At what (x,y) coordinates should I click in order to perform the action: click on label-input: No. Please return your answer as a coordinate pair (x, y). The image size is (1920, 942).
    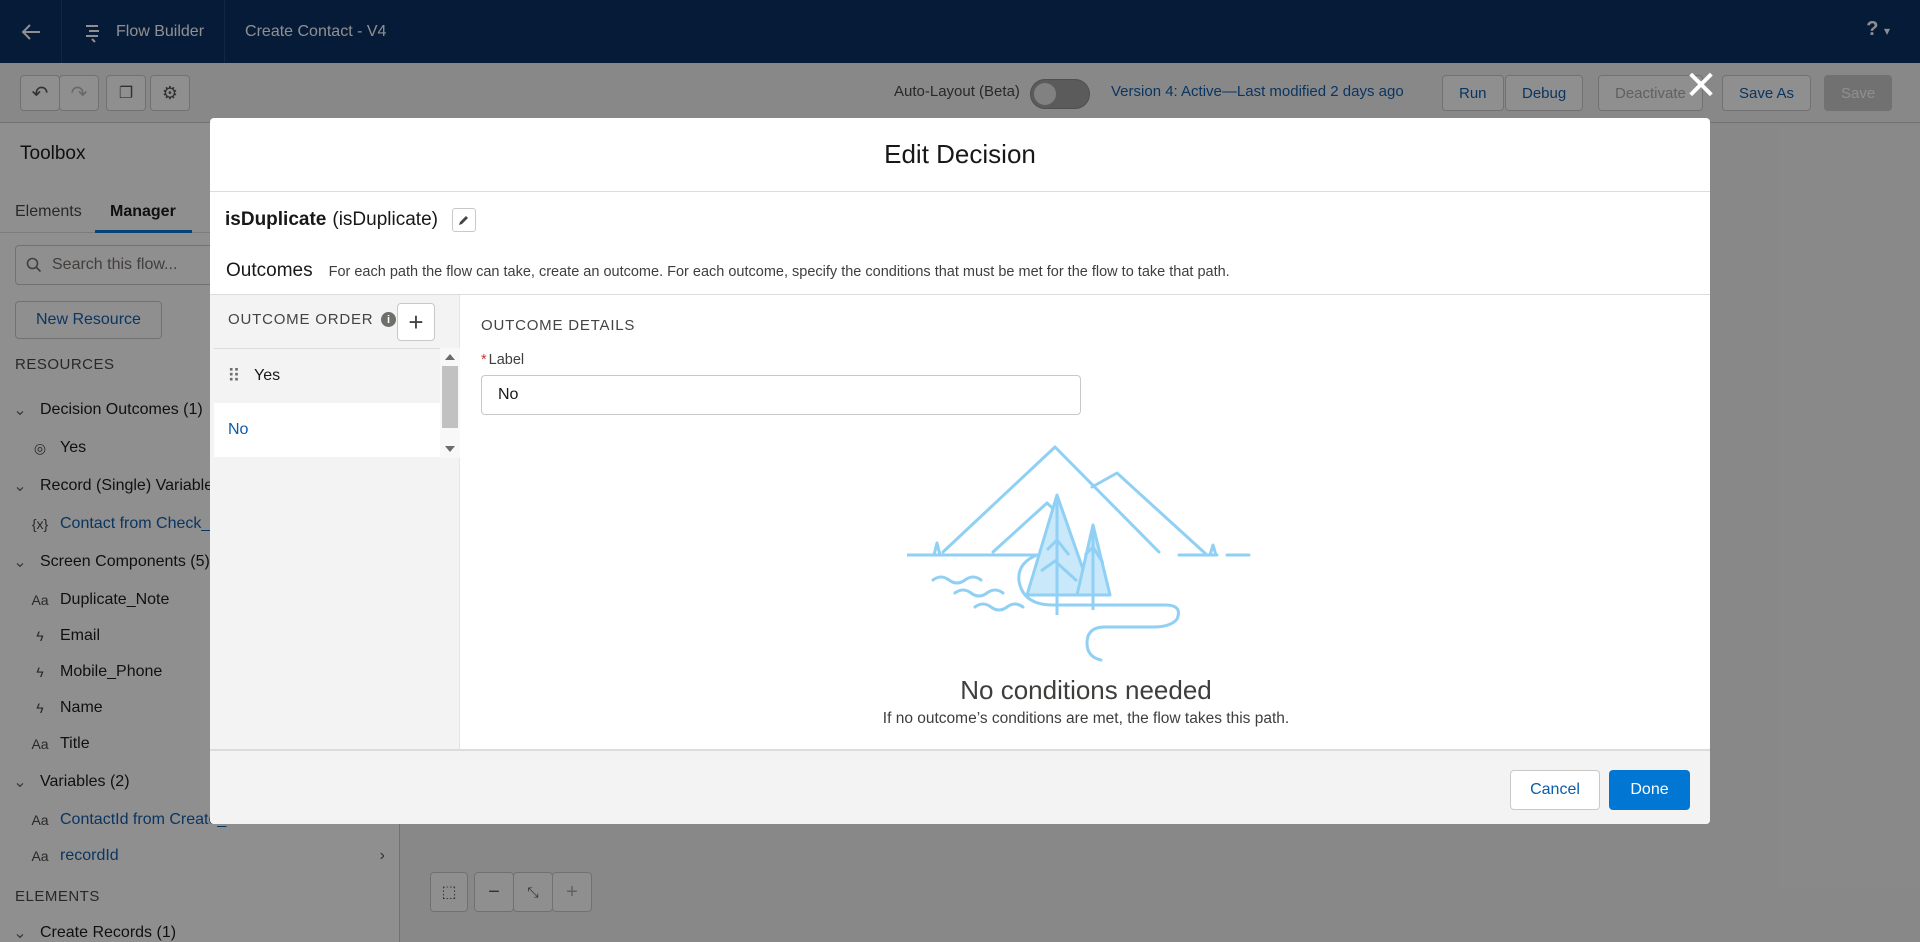
    Looking at the image, I should click on (781, 395).